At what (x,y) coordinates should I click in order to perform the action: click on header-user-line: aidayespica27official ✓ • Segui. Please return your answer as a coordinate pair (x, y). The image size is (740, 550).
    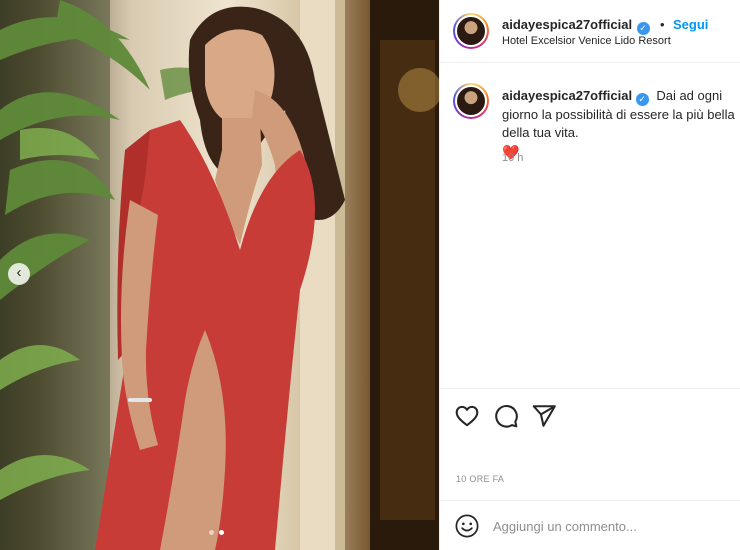
    Looking at the image, I should click on (605, 25).